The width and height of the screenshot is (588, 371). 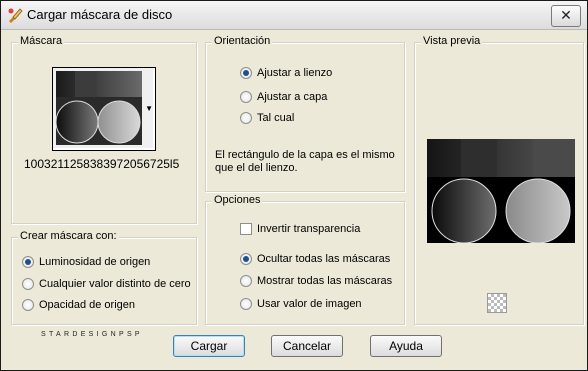 I want to click on mask-group-label: Máscara, so click(x=41, y=41).